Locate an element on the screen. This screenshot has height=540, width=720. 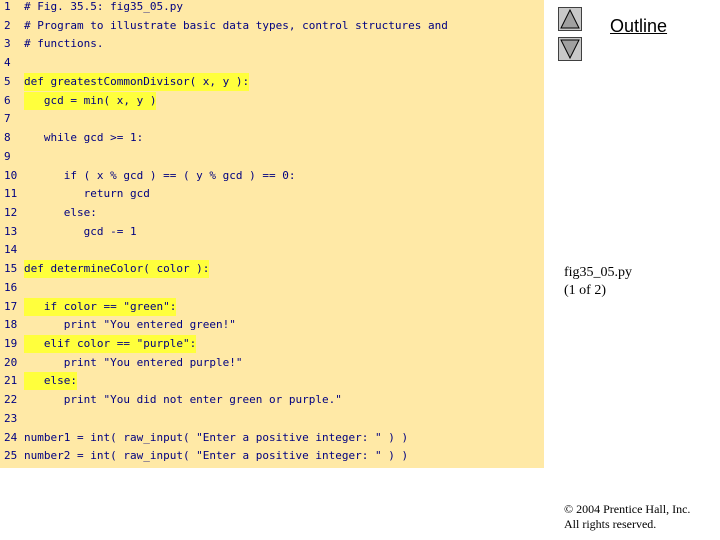
code-text-highlighted: else: is located at coordinates (50, 381).